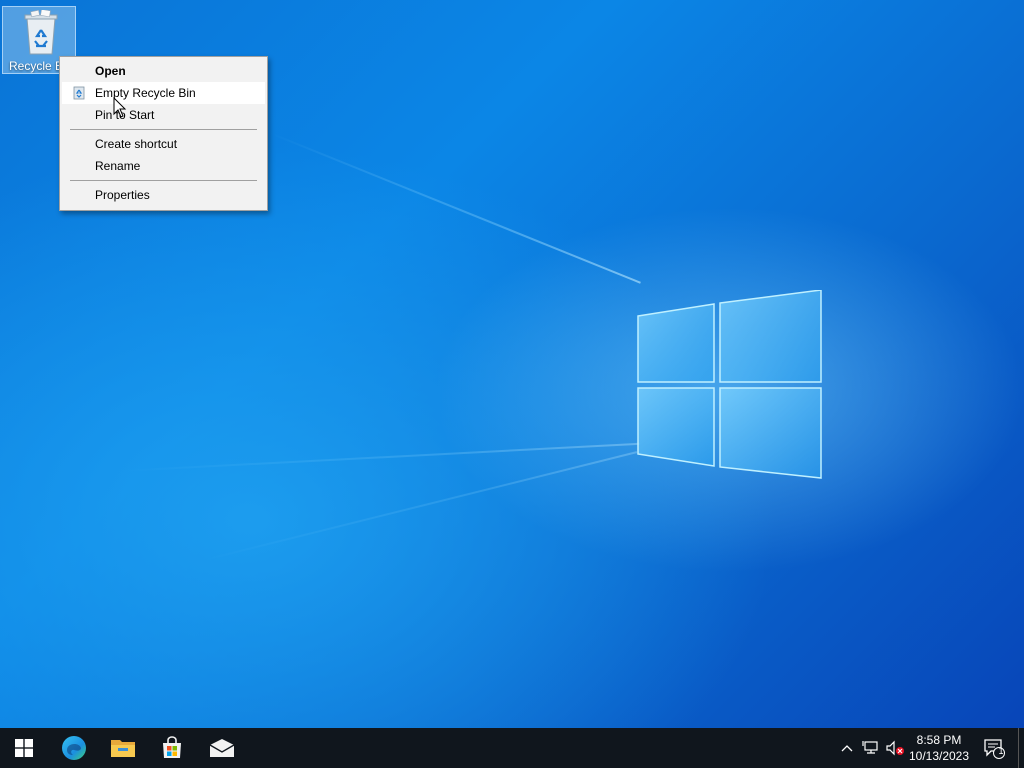 The height and width of the screenshot is (768, 1024). I want to click on menu-item-label: Properties, so click(122, 195).